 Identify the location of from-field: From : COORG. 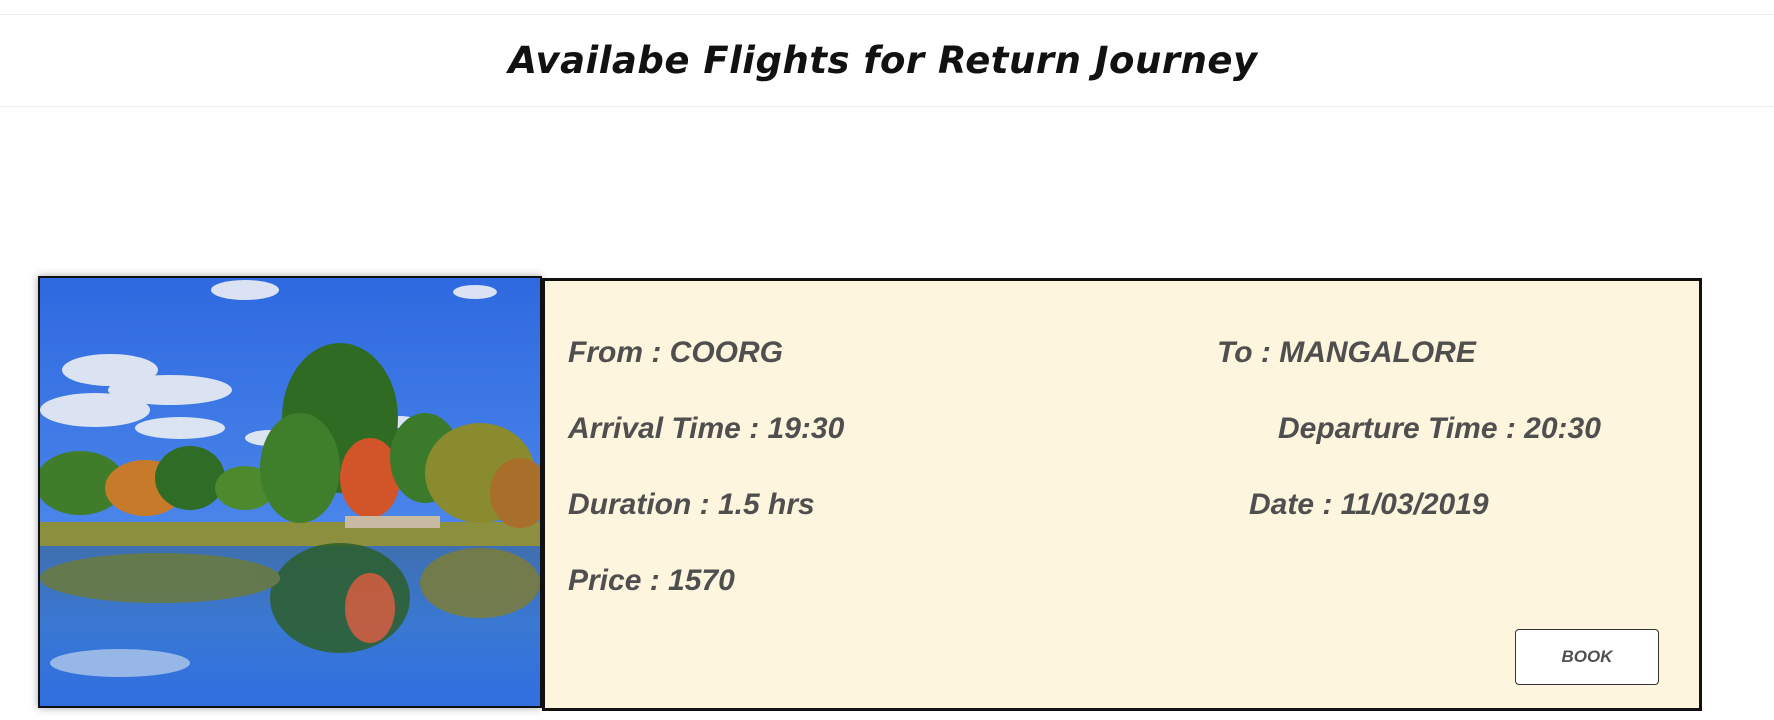
(675, 352).